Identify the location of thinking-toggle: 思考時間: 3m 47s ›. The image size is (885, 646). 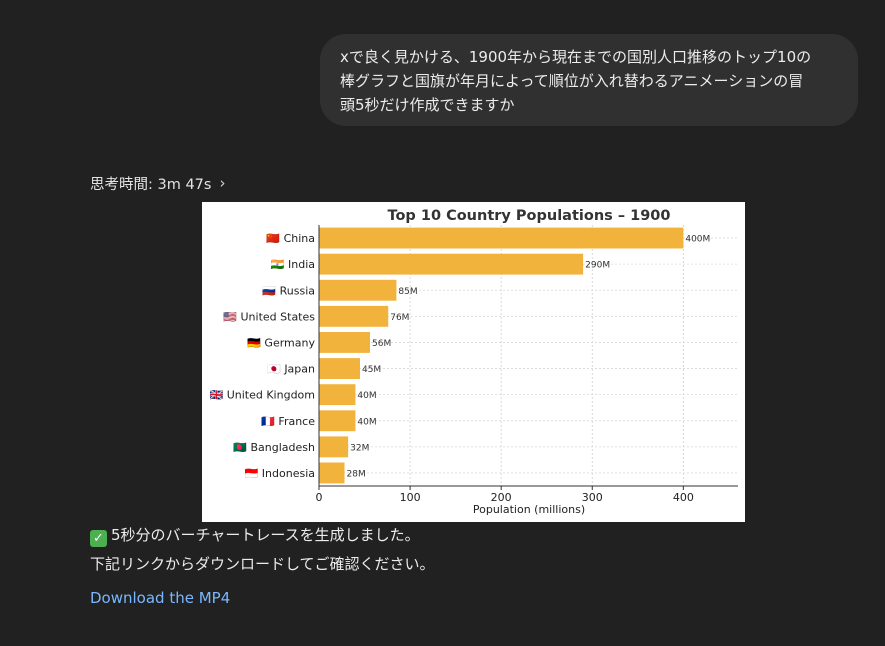
(157, 183).